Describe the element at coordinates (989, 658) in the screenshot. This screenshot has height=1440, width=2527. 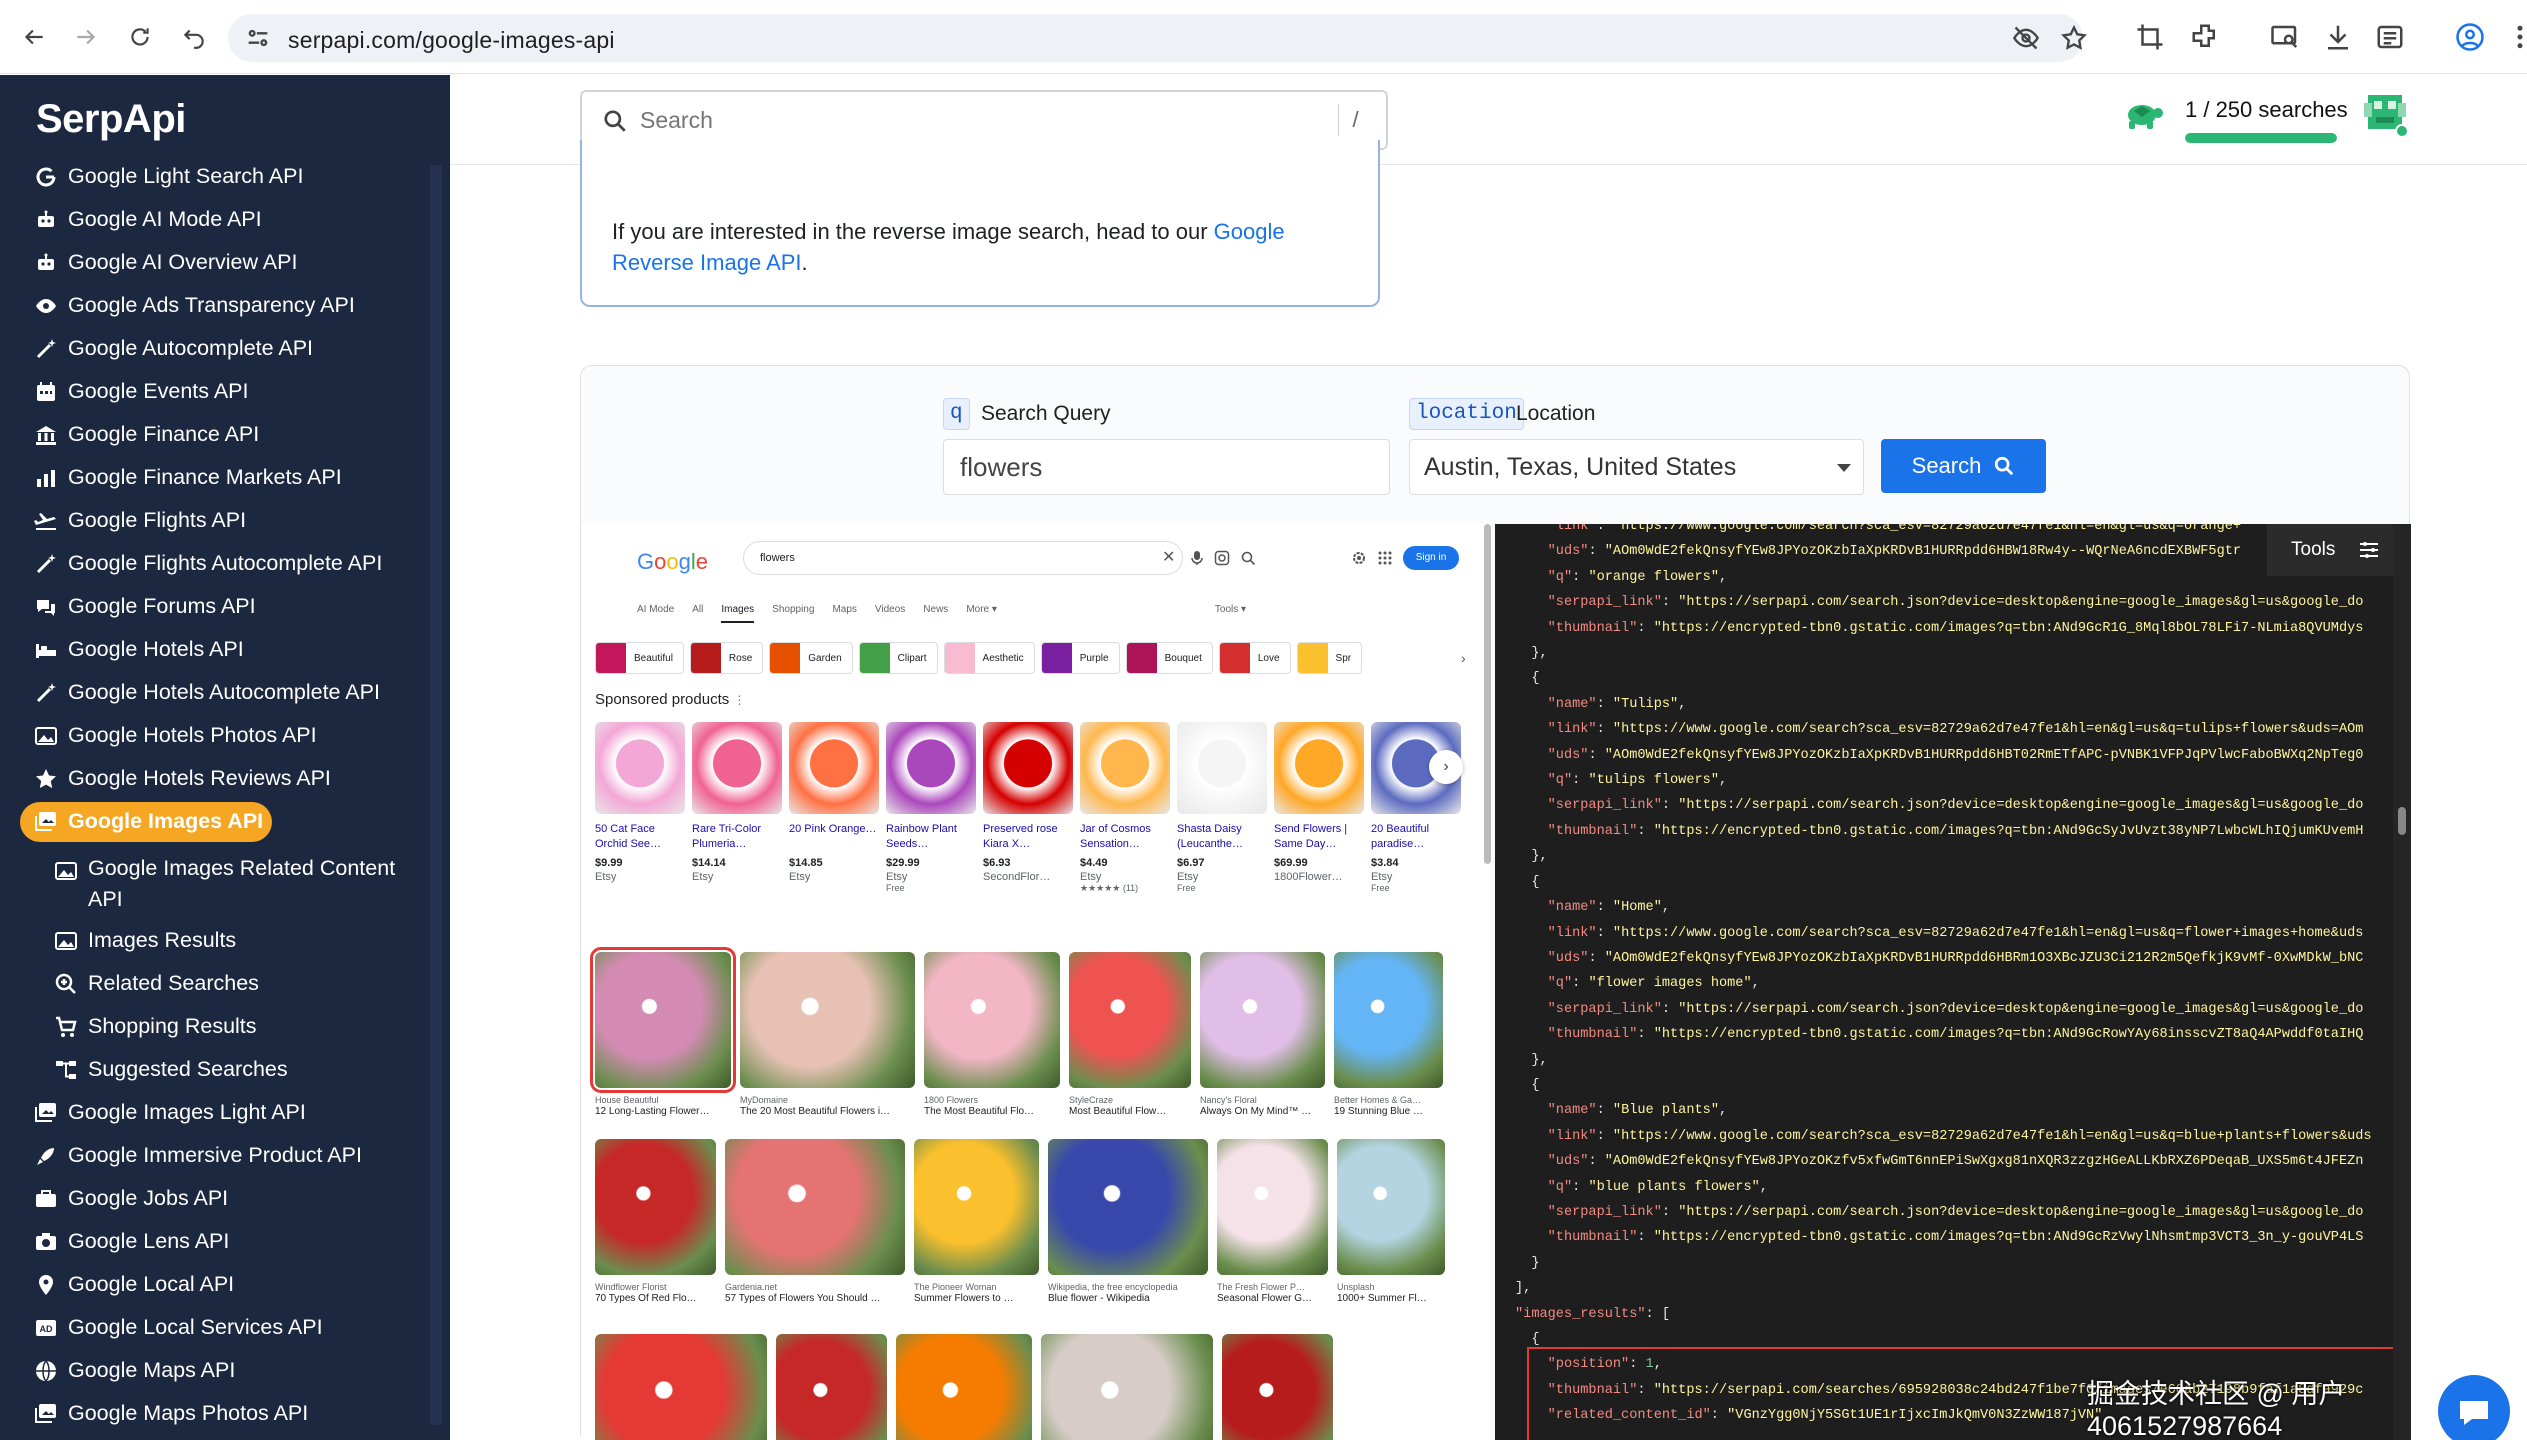
I see `filter-chip: Aesthetic` at that location.